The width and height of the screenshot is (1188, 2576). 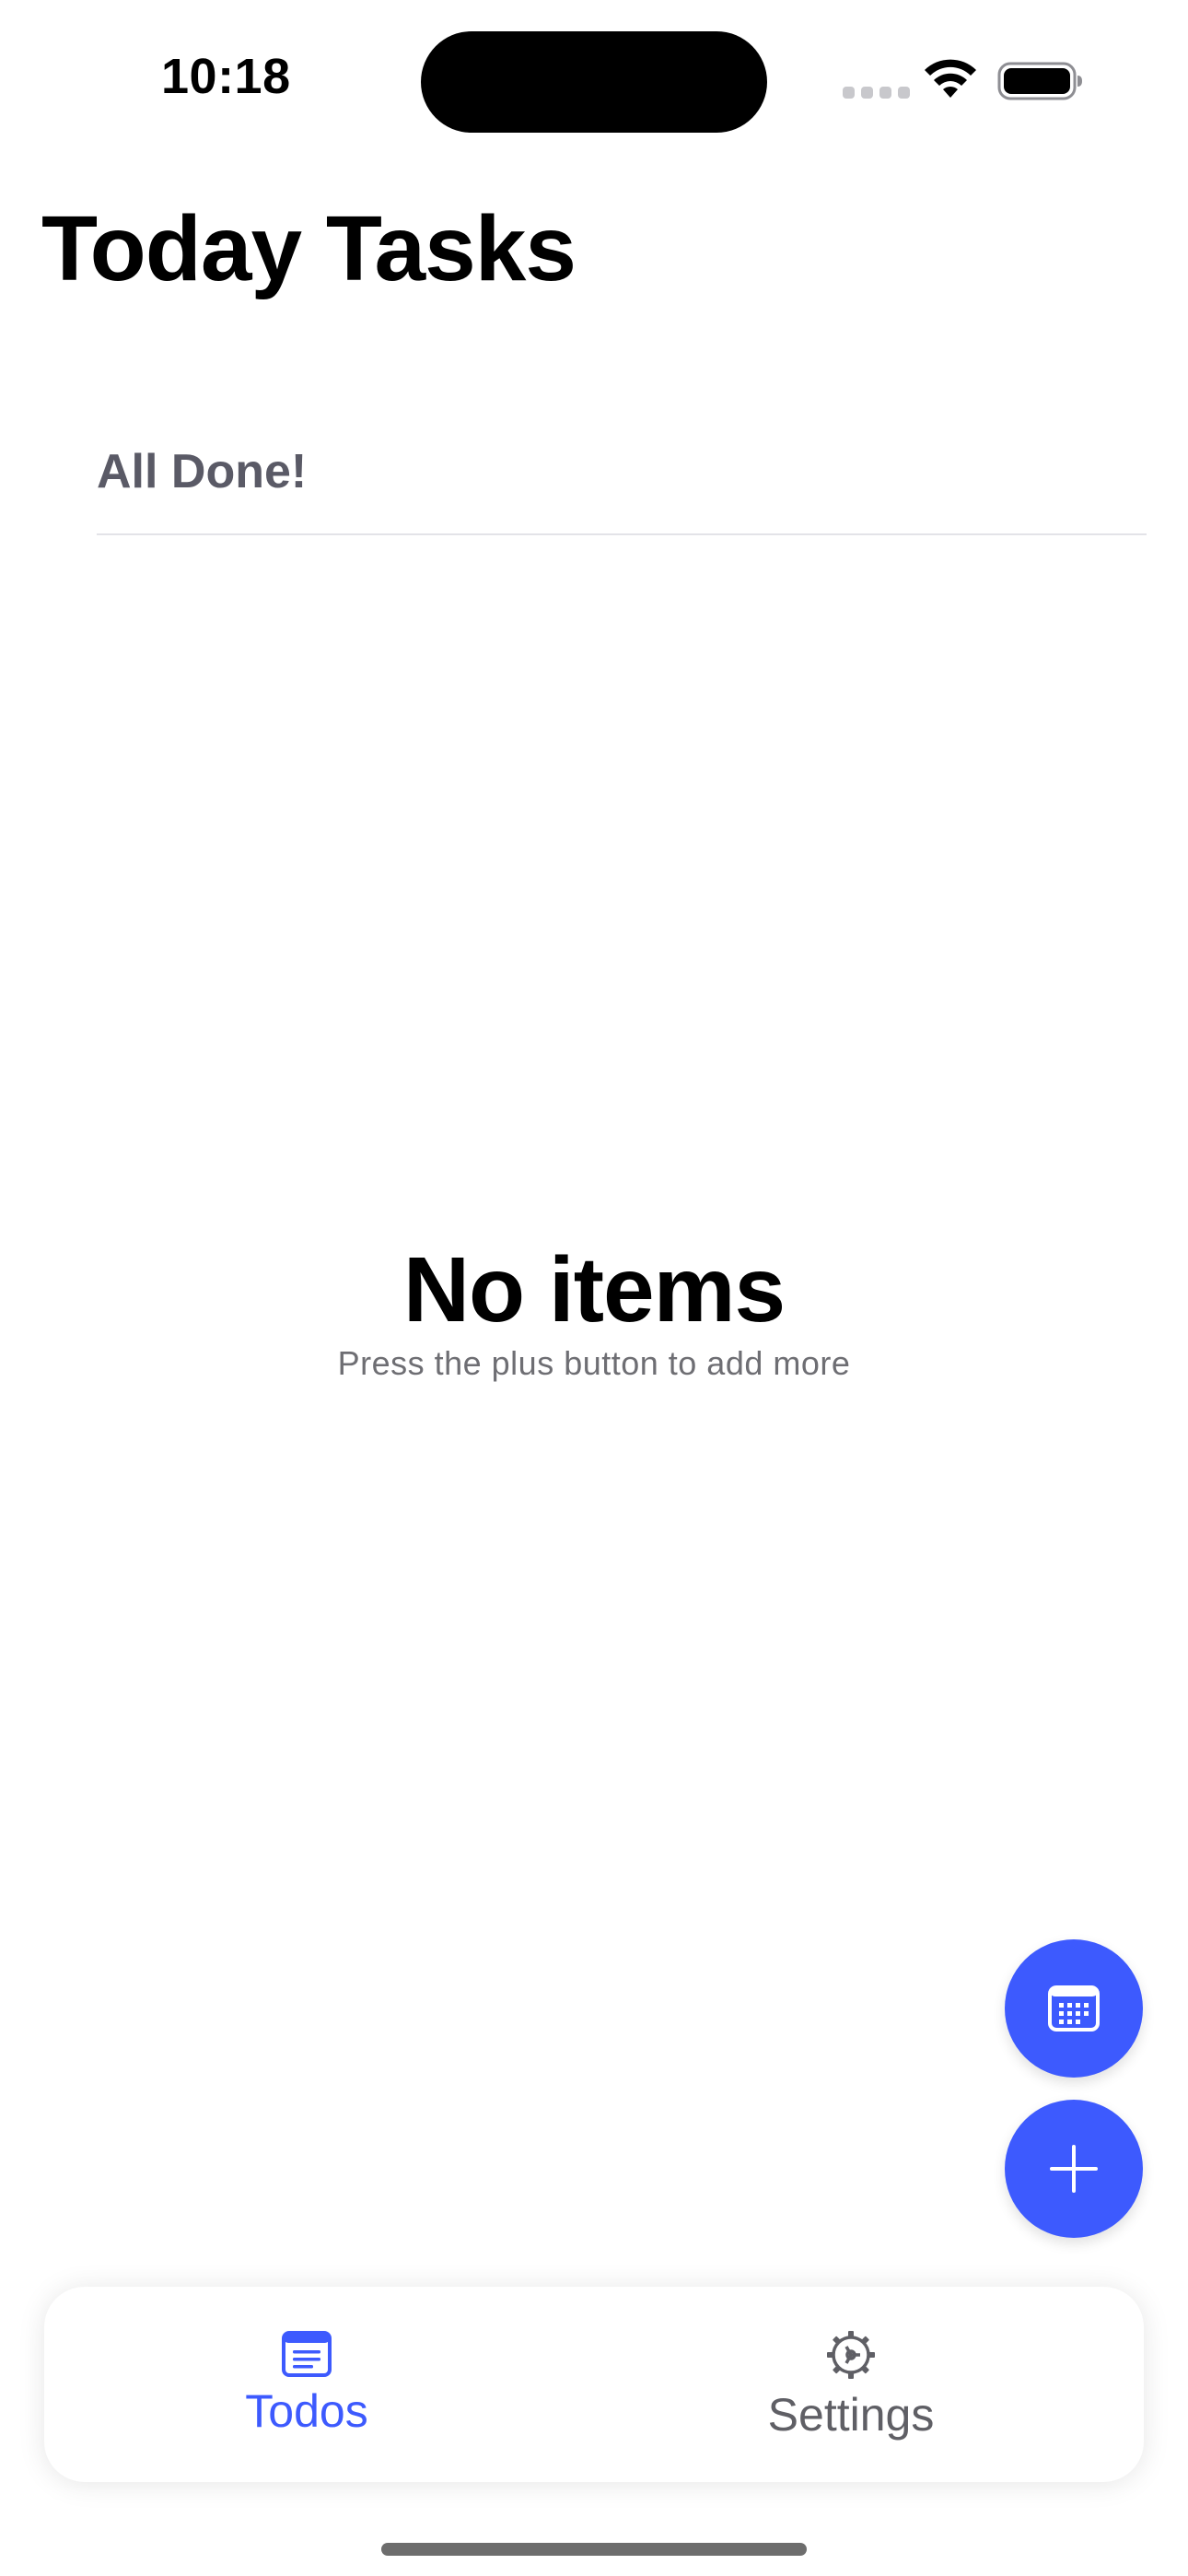 I want to click on calendar-icon, so click(x=1074, y=2008).